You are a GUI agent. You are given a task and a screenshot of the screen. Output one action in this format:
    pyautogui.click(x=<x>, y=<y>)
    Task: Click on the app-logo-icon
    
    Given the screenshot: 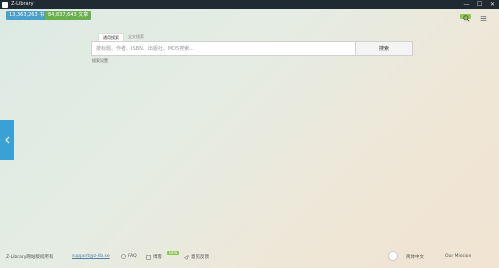 What is the action you would take?
    pyautogui.click(x=5, y=4)
    